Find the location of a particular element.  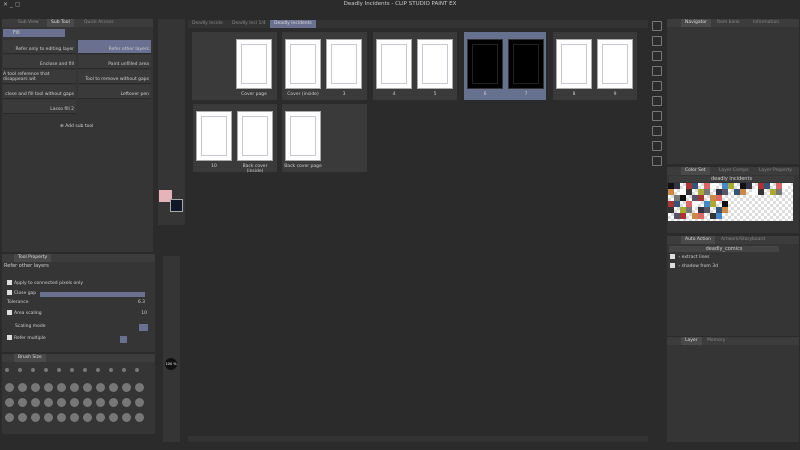

subtool-item: Enclose and fill is located at coordinates (39, 62).